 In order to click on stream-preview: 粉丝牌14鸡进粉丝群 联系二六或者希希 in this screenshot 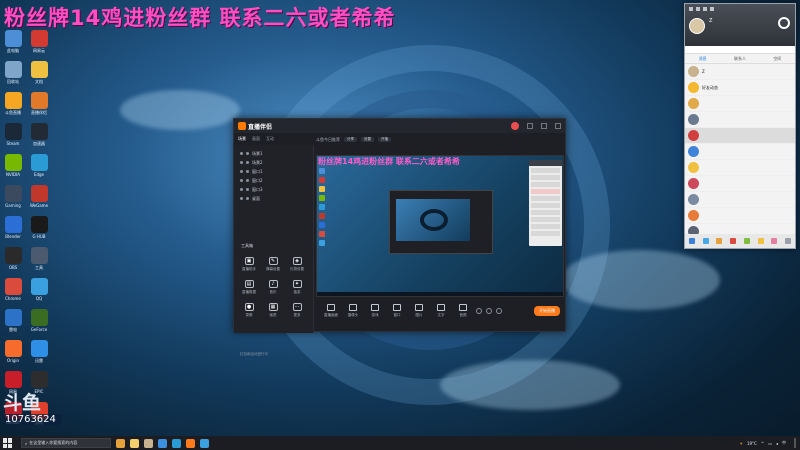, I will do `click(440, 226)`.